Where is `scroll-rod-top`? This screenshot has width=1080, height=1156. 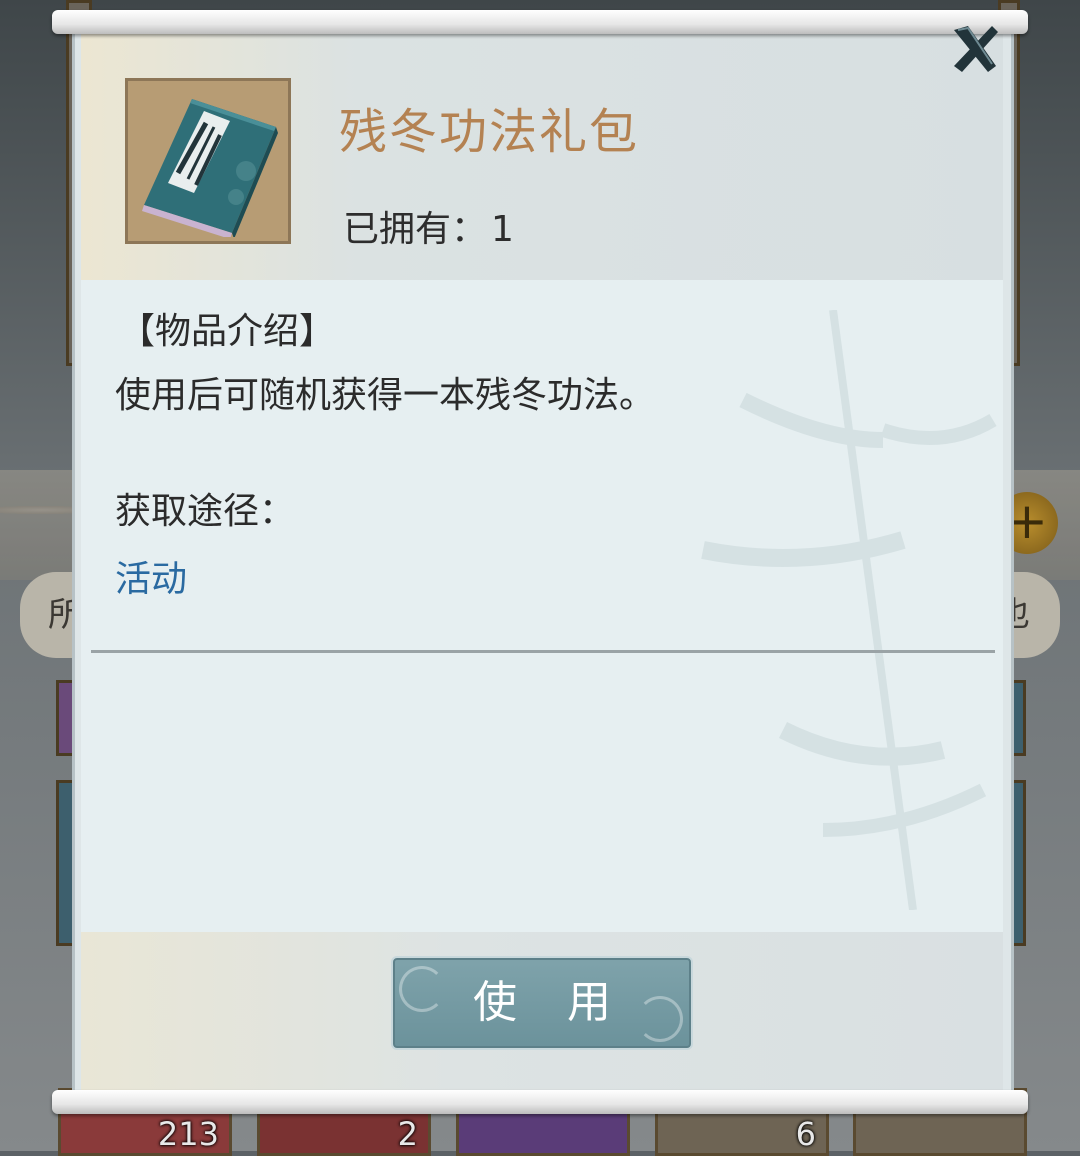
scroll-rod-top is located at coordinates (540, 22).